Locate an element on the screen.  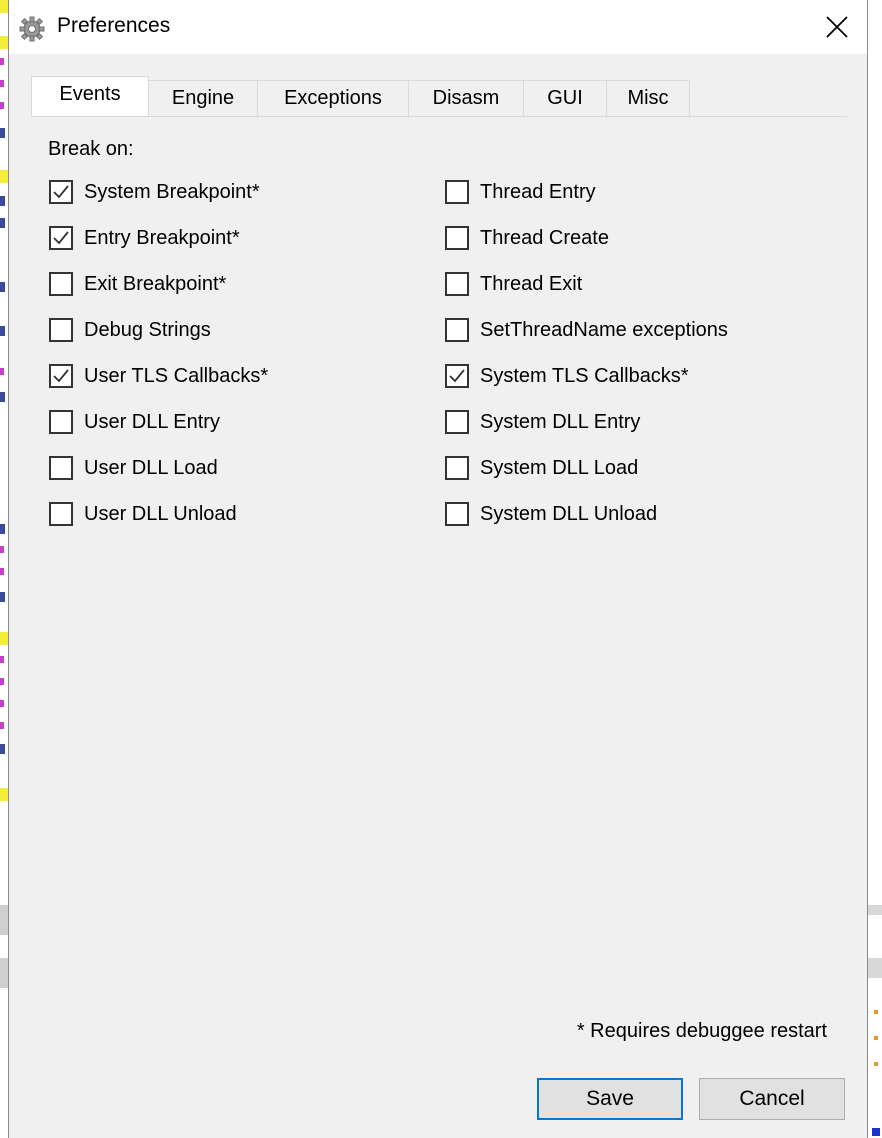
checkbox-system-dll-unload: System DLL Unload is located at coordinates (551, 514).